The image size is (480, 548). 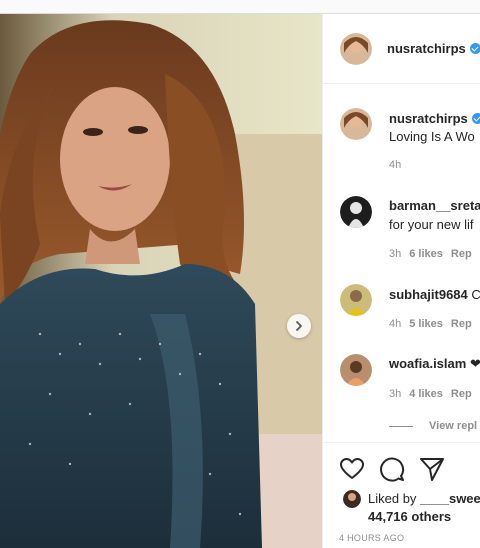 I want to click on view-replies-line, so click(x=401, y=426).